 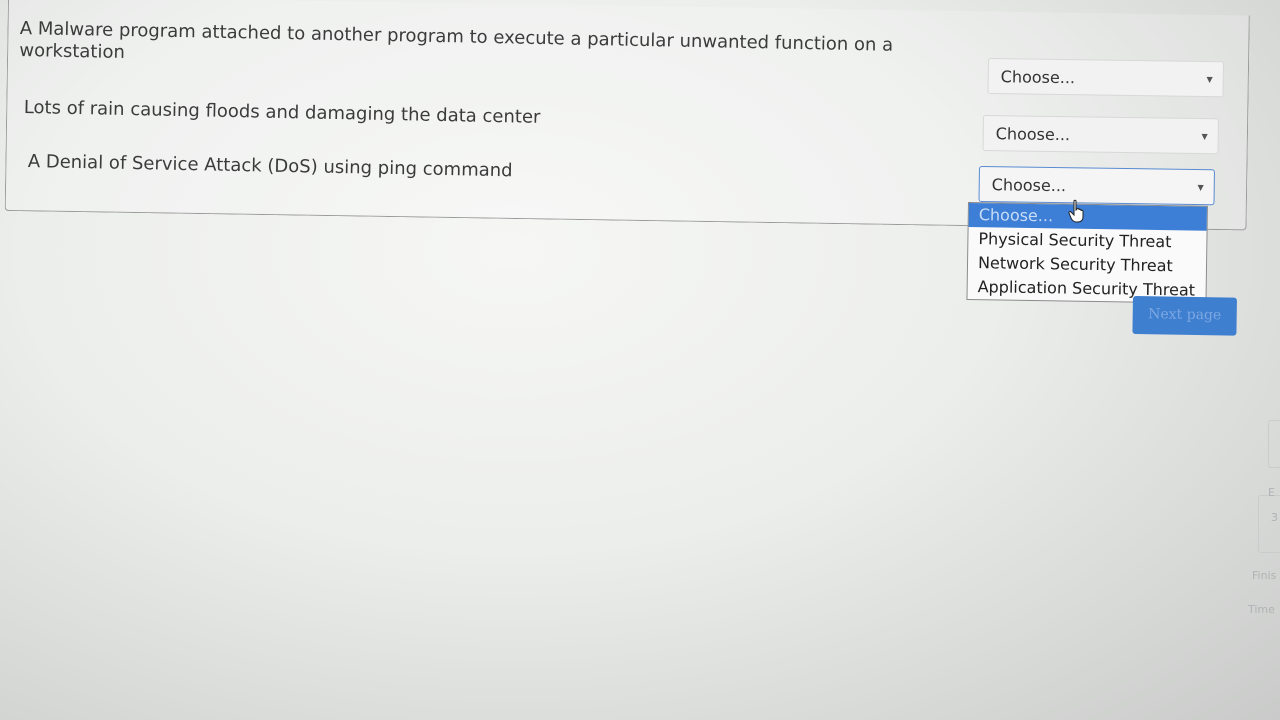 I want to click on finish-link: Finis, so click(x=1264, y=575).